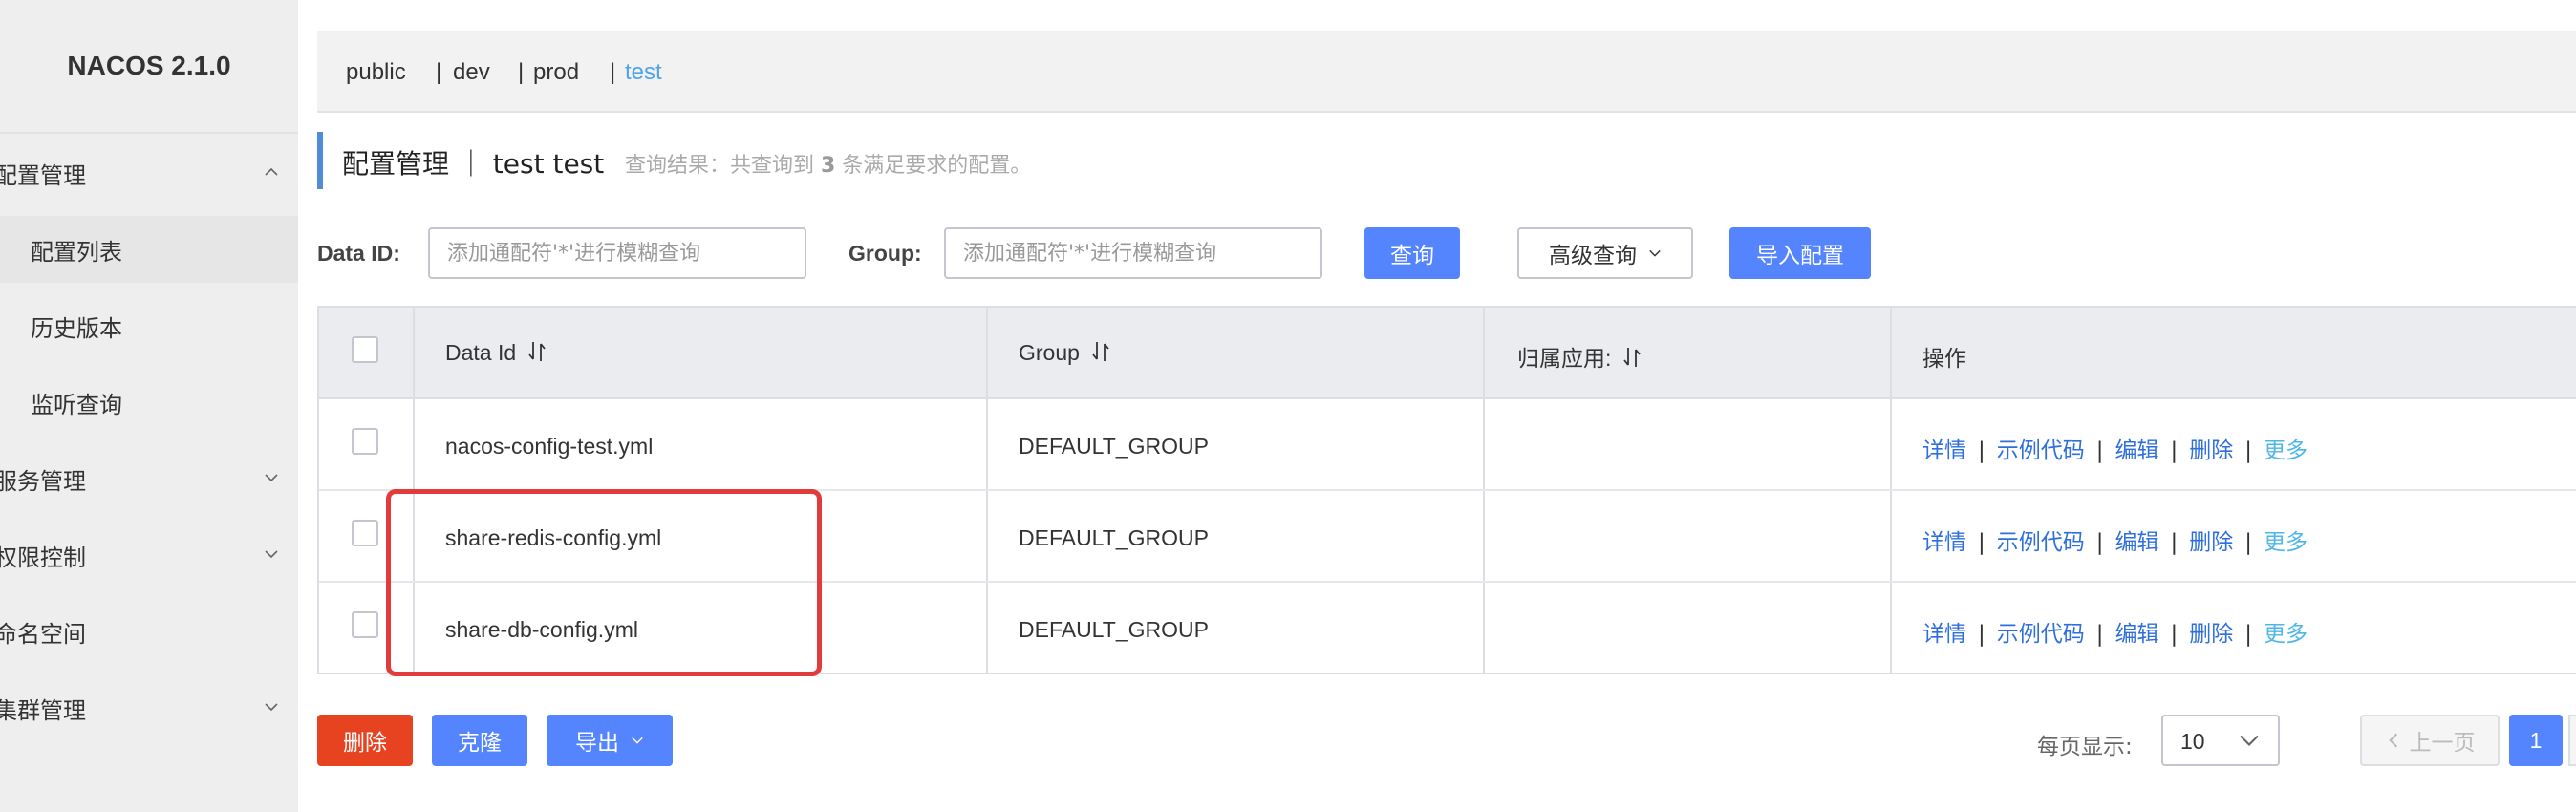 This screenshot has height=812, width=2576. I want to click on advanced-query-button: 高级查询, so click(1605, 253).